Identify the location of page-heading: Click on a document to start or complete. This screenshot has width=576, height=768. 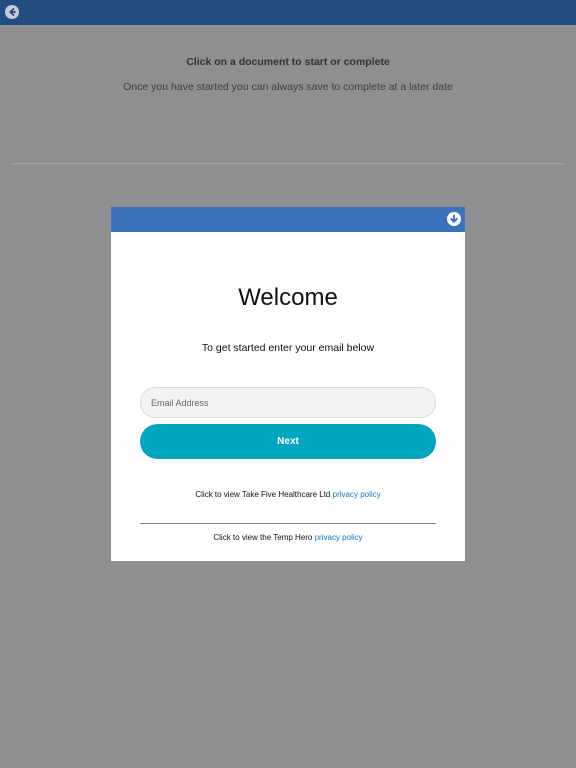
(288, 62).